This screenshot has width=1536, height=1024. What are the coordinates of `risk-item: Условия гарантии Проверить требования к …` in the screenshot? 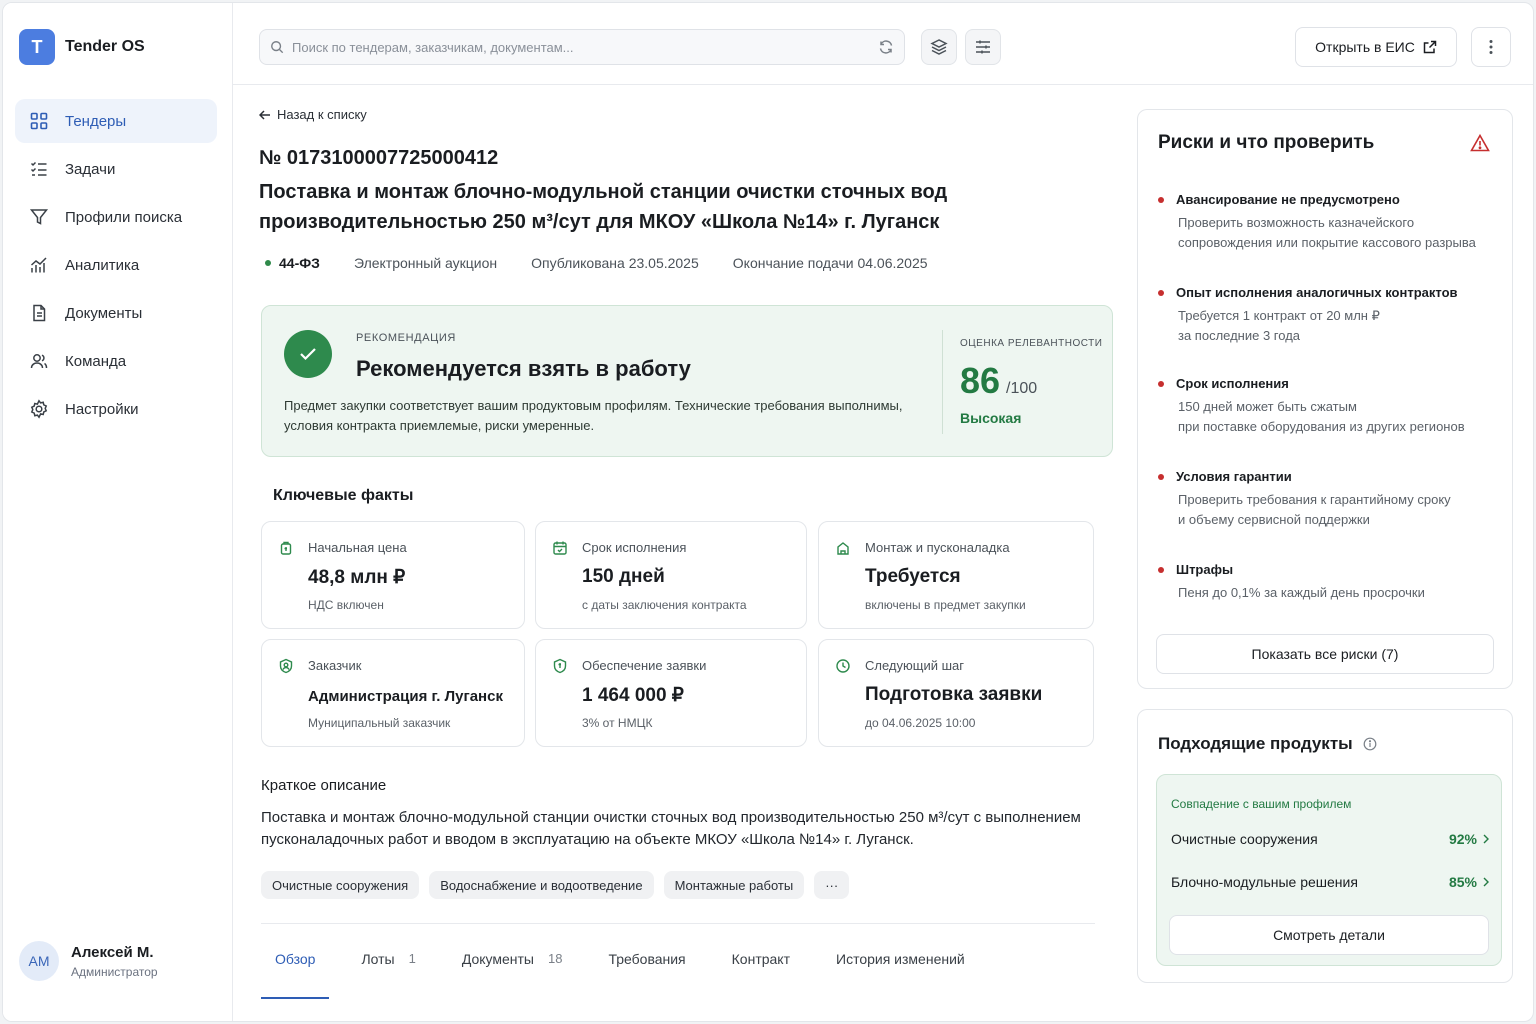 It's located at (1328, 499).